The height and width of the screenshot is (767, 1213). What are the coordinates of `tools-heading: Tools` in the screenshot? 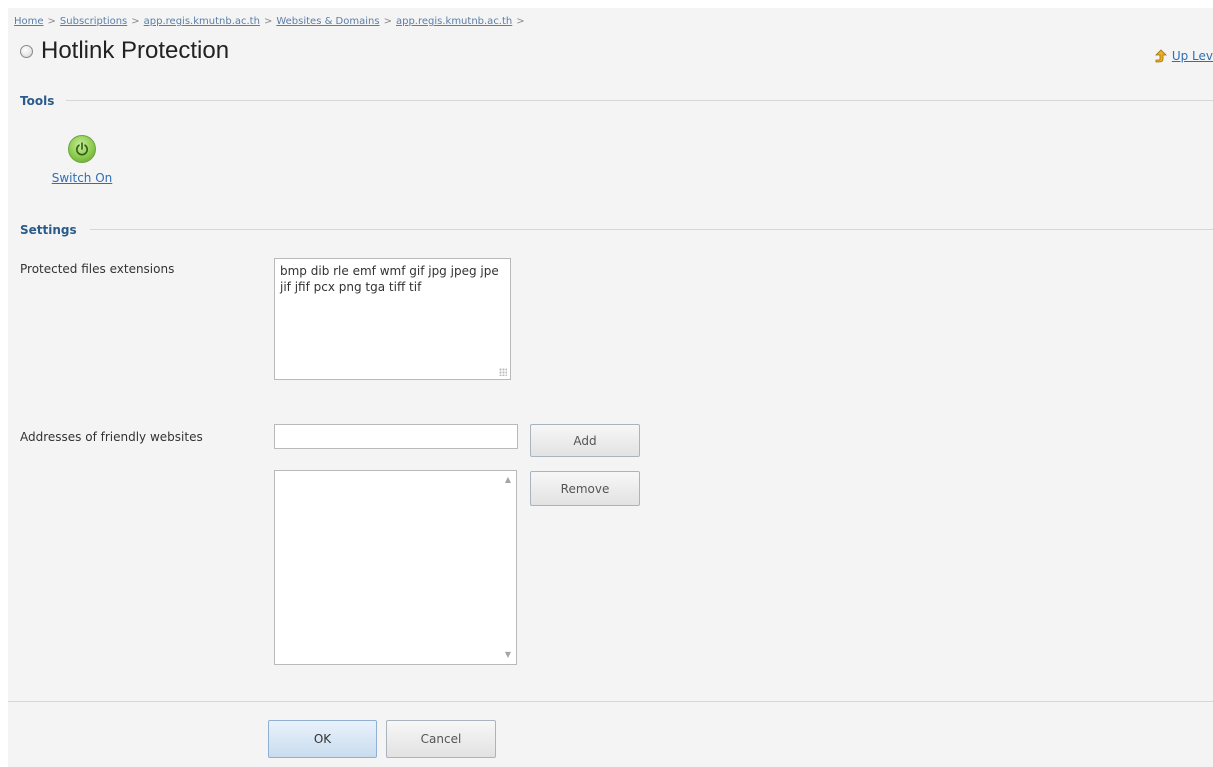 It's located at (37, 101).